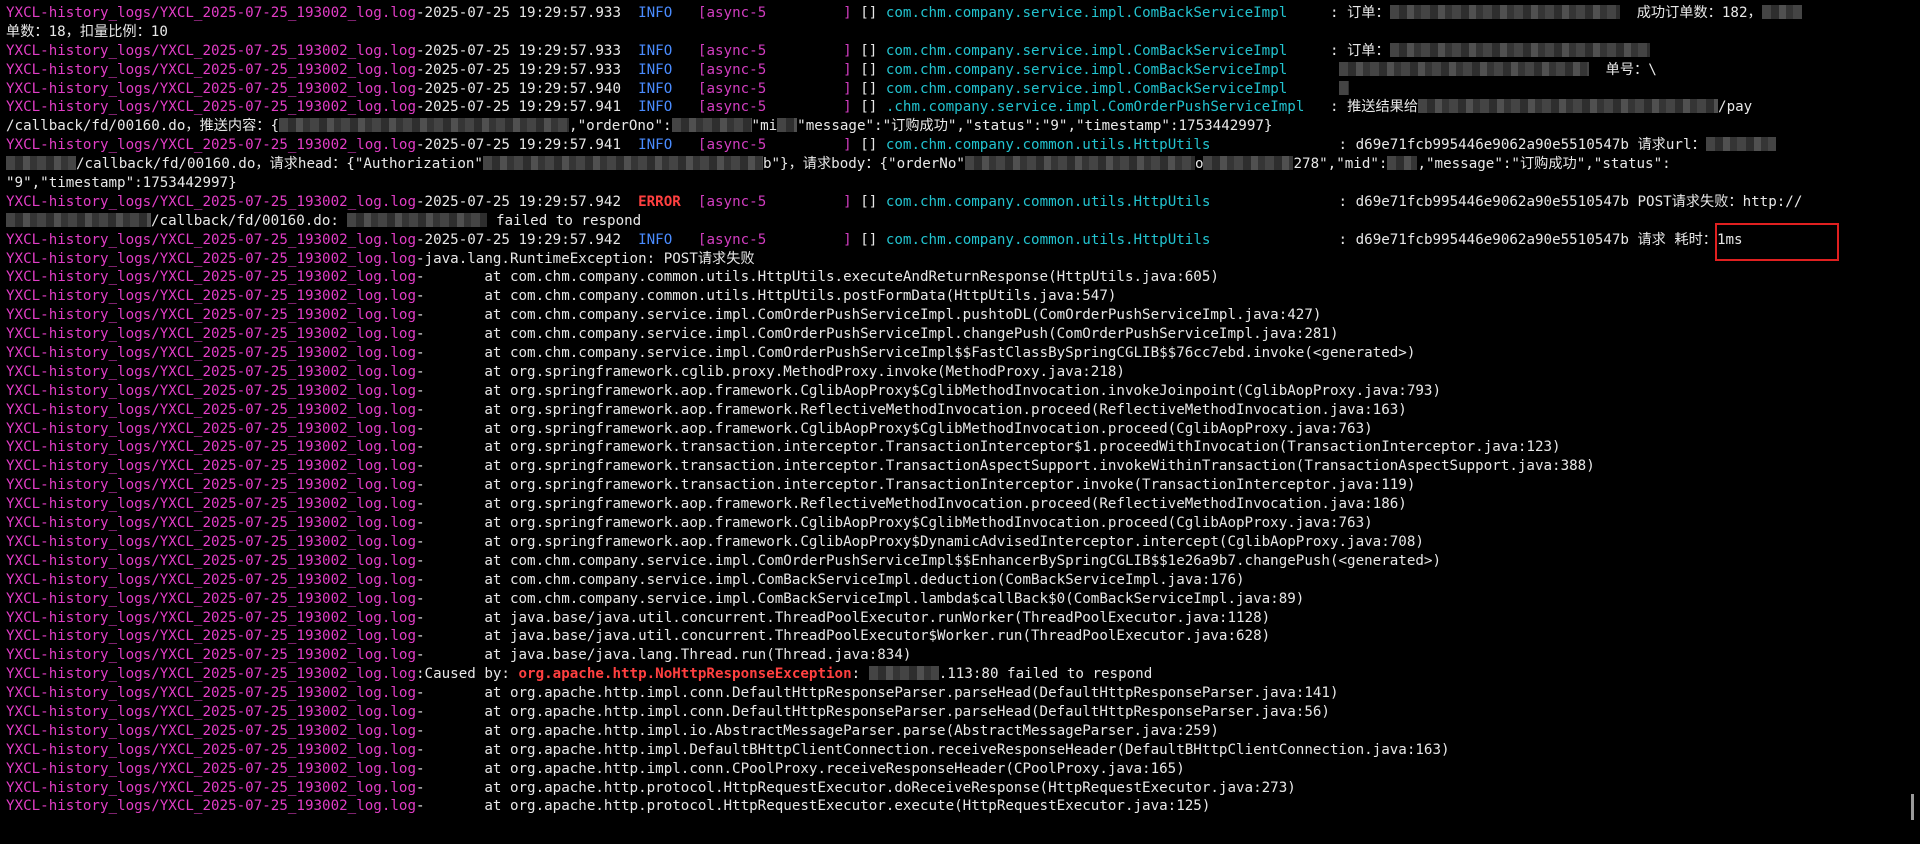  I want to click on exception-message: -java.lang.RuntimeException: POST请求失败, so click(585, 258).